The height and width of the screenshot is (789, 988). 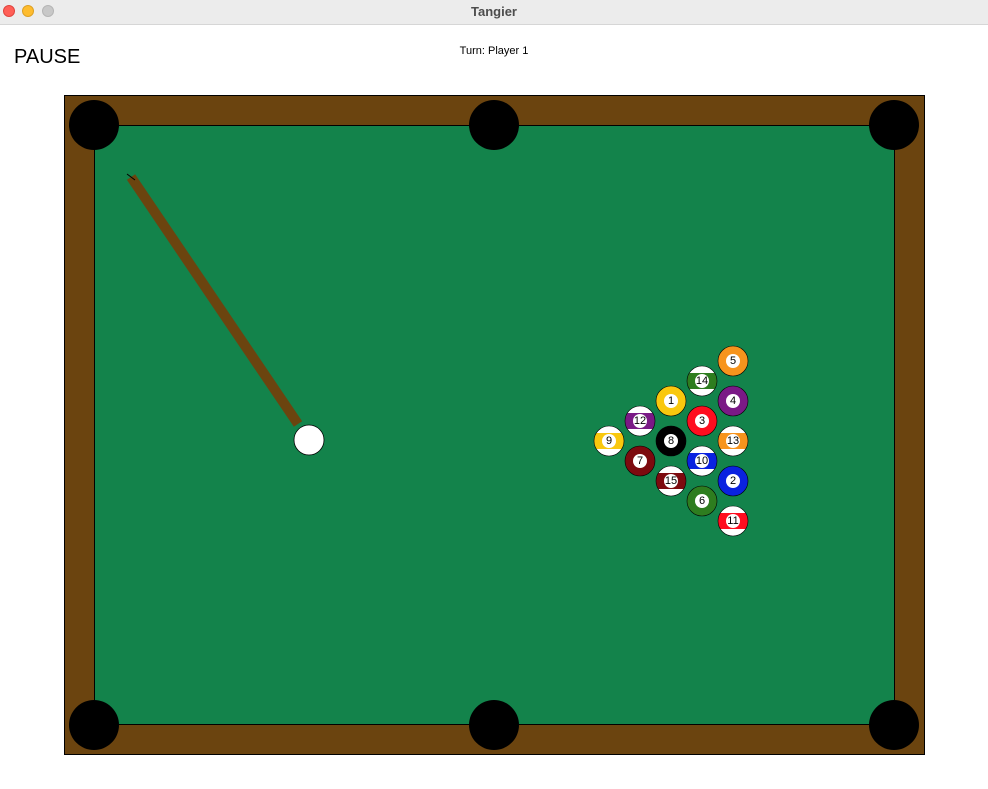 I want to click on ball-number-label: 13, so click(x=733, y=441).